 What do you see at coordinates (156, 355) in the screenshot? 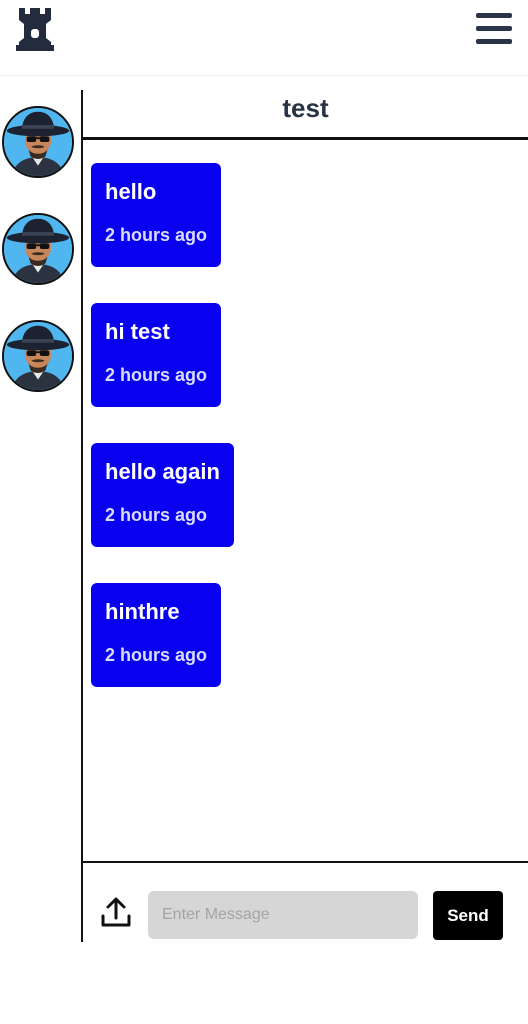
I see `message-bubble: hi test 2 hours ago` at bounding box center [156, 355].